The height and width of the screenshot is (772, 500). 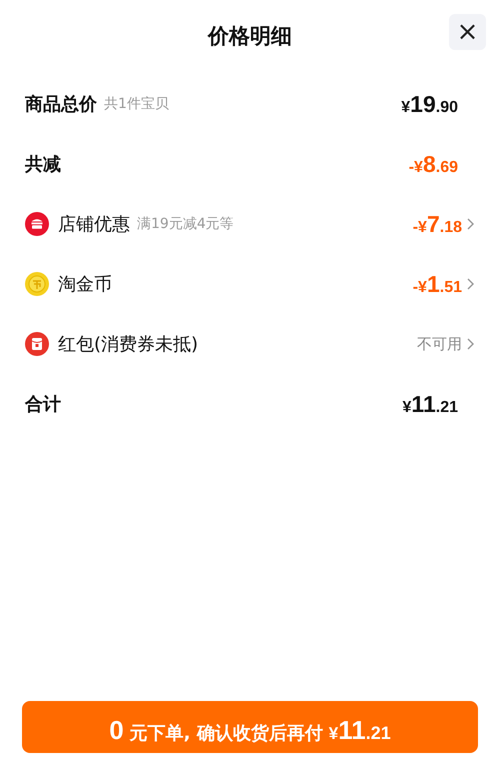 What do you see at coordinates (37, 224) in the screenshot?
I see `store-icon` at bounding box center [37, 224].